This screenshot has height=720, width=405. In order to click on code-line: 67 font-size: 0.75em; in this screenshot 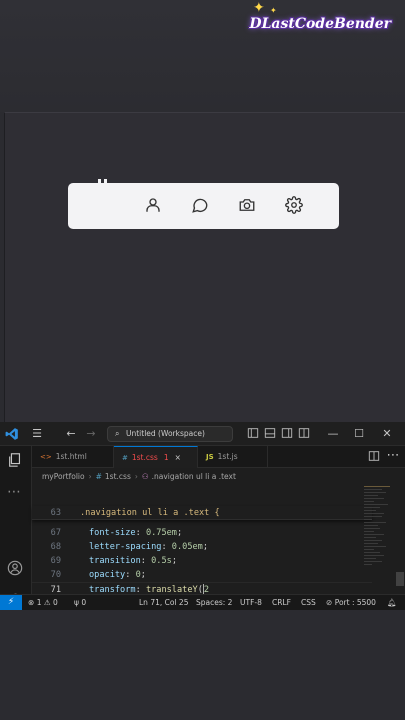, I will do `click(116, 533)`.